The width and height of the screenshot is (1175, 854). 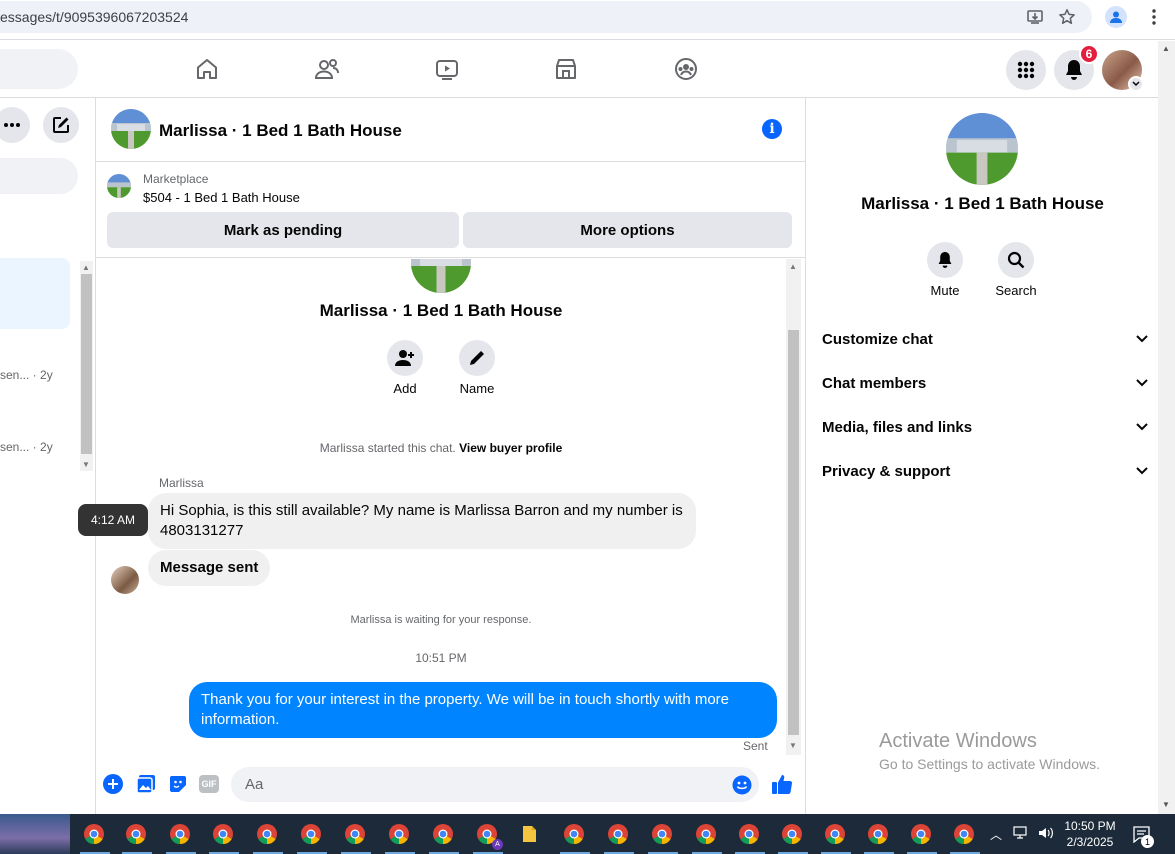 I want to click on attach-photo-icon, so click(x=146, y=786).